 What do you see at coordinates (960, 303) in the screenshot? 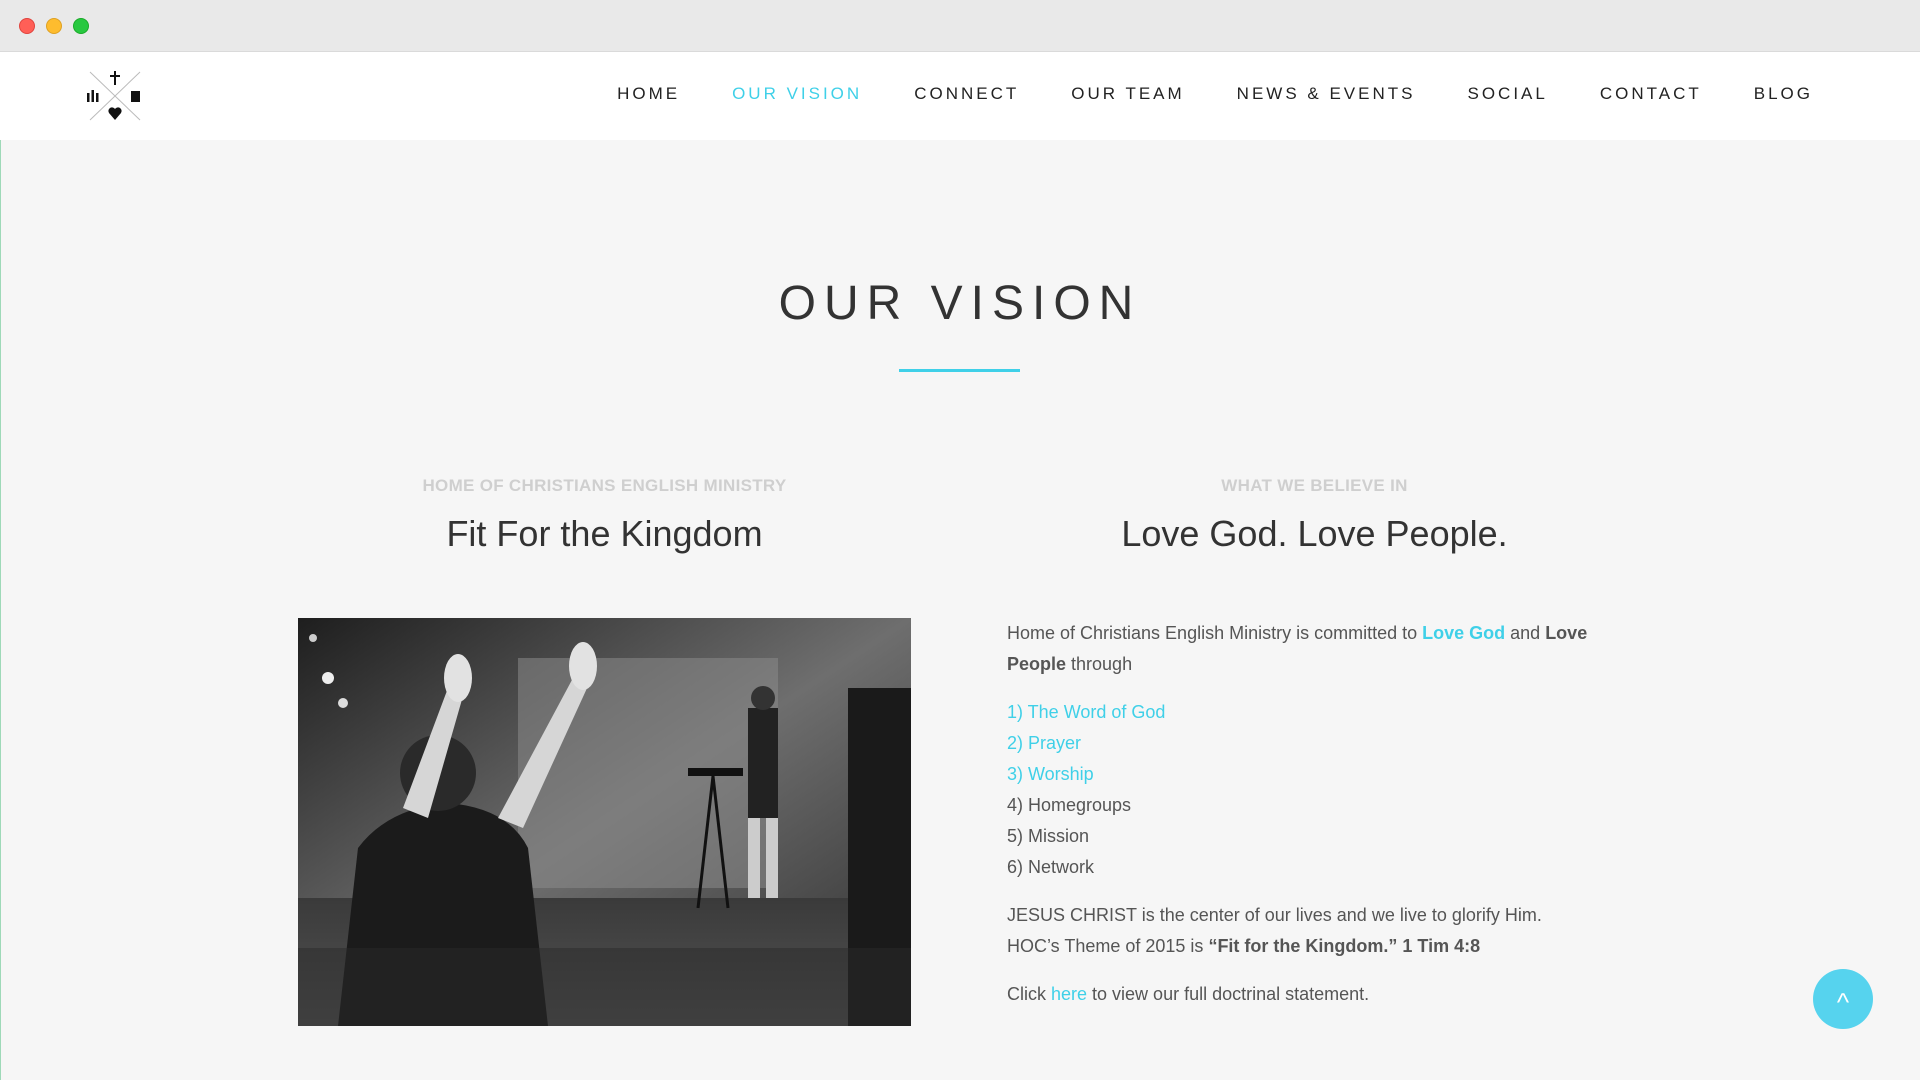
I see `page-title: OUR VISION` at bounding box center [960, 303].